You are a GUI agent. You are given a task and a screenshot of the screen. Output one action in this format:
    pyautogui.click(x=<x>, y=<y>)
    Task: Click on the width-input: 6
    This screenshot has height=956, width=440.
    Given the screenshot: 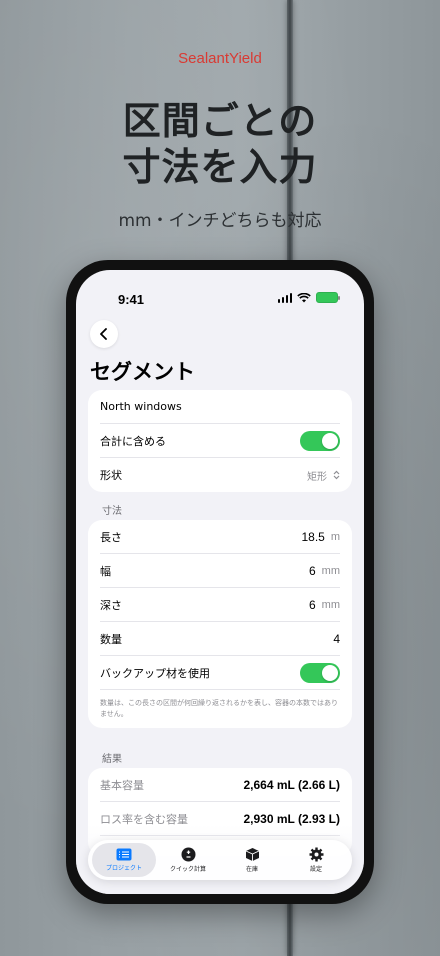 What is the action you would take?
    pyautogui.click(x=312, y=571)
    